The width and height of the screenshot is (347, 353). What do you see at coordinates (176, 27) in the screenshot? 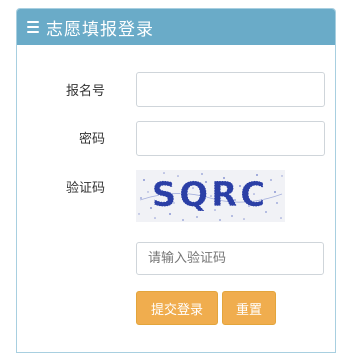
I see `panel-header: 志愿填报登录` at bounding box center [176, 27].